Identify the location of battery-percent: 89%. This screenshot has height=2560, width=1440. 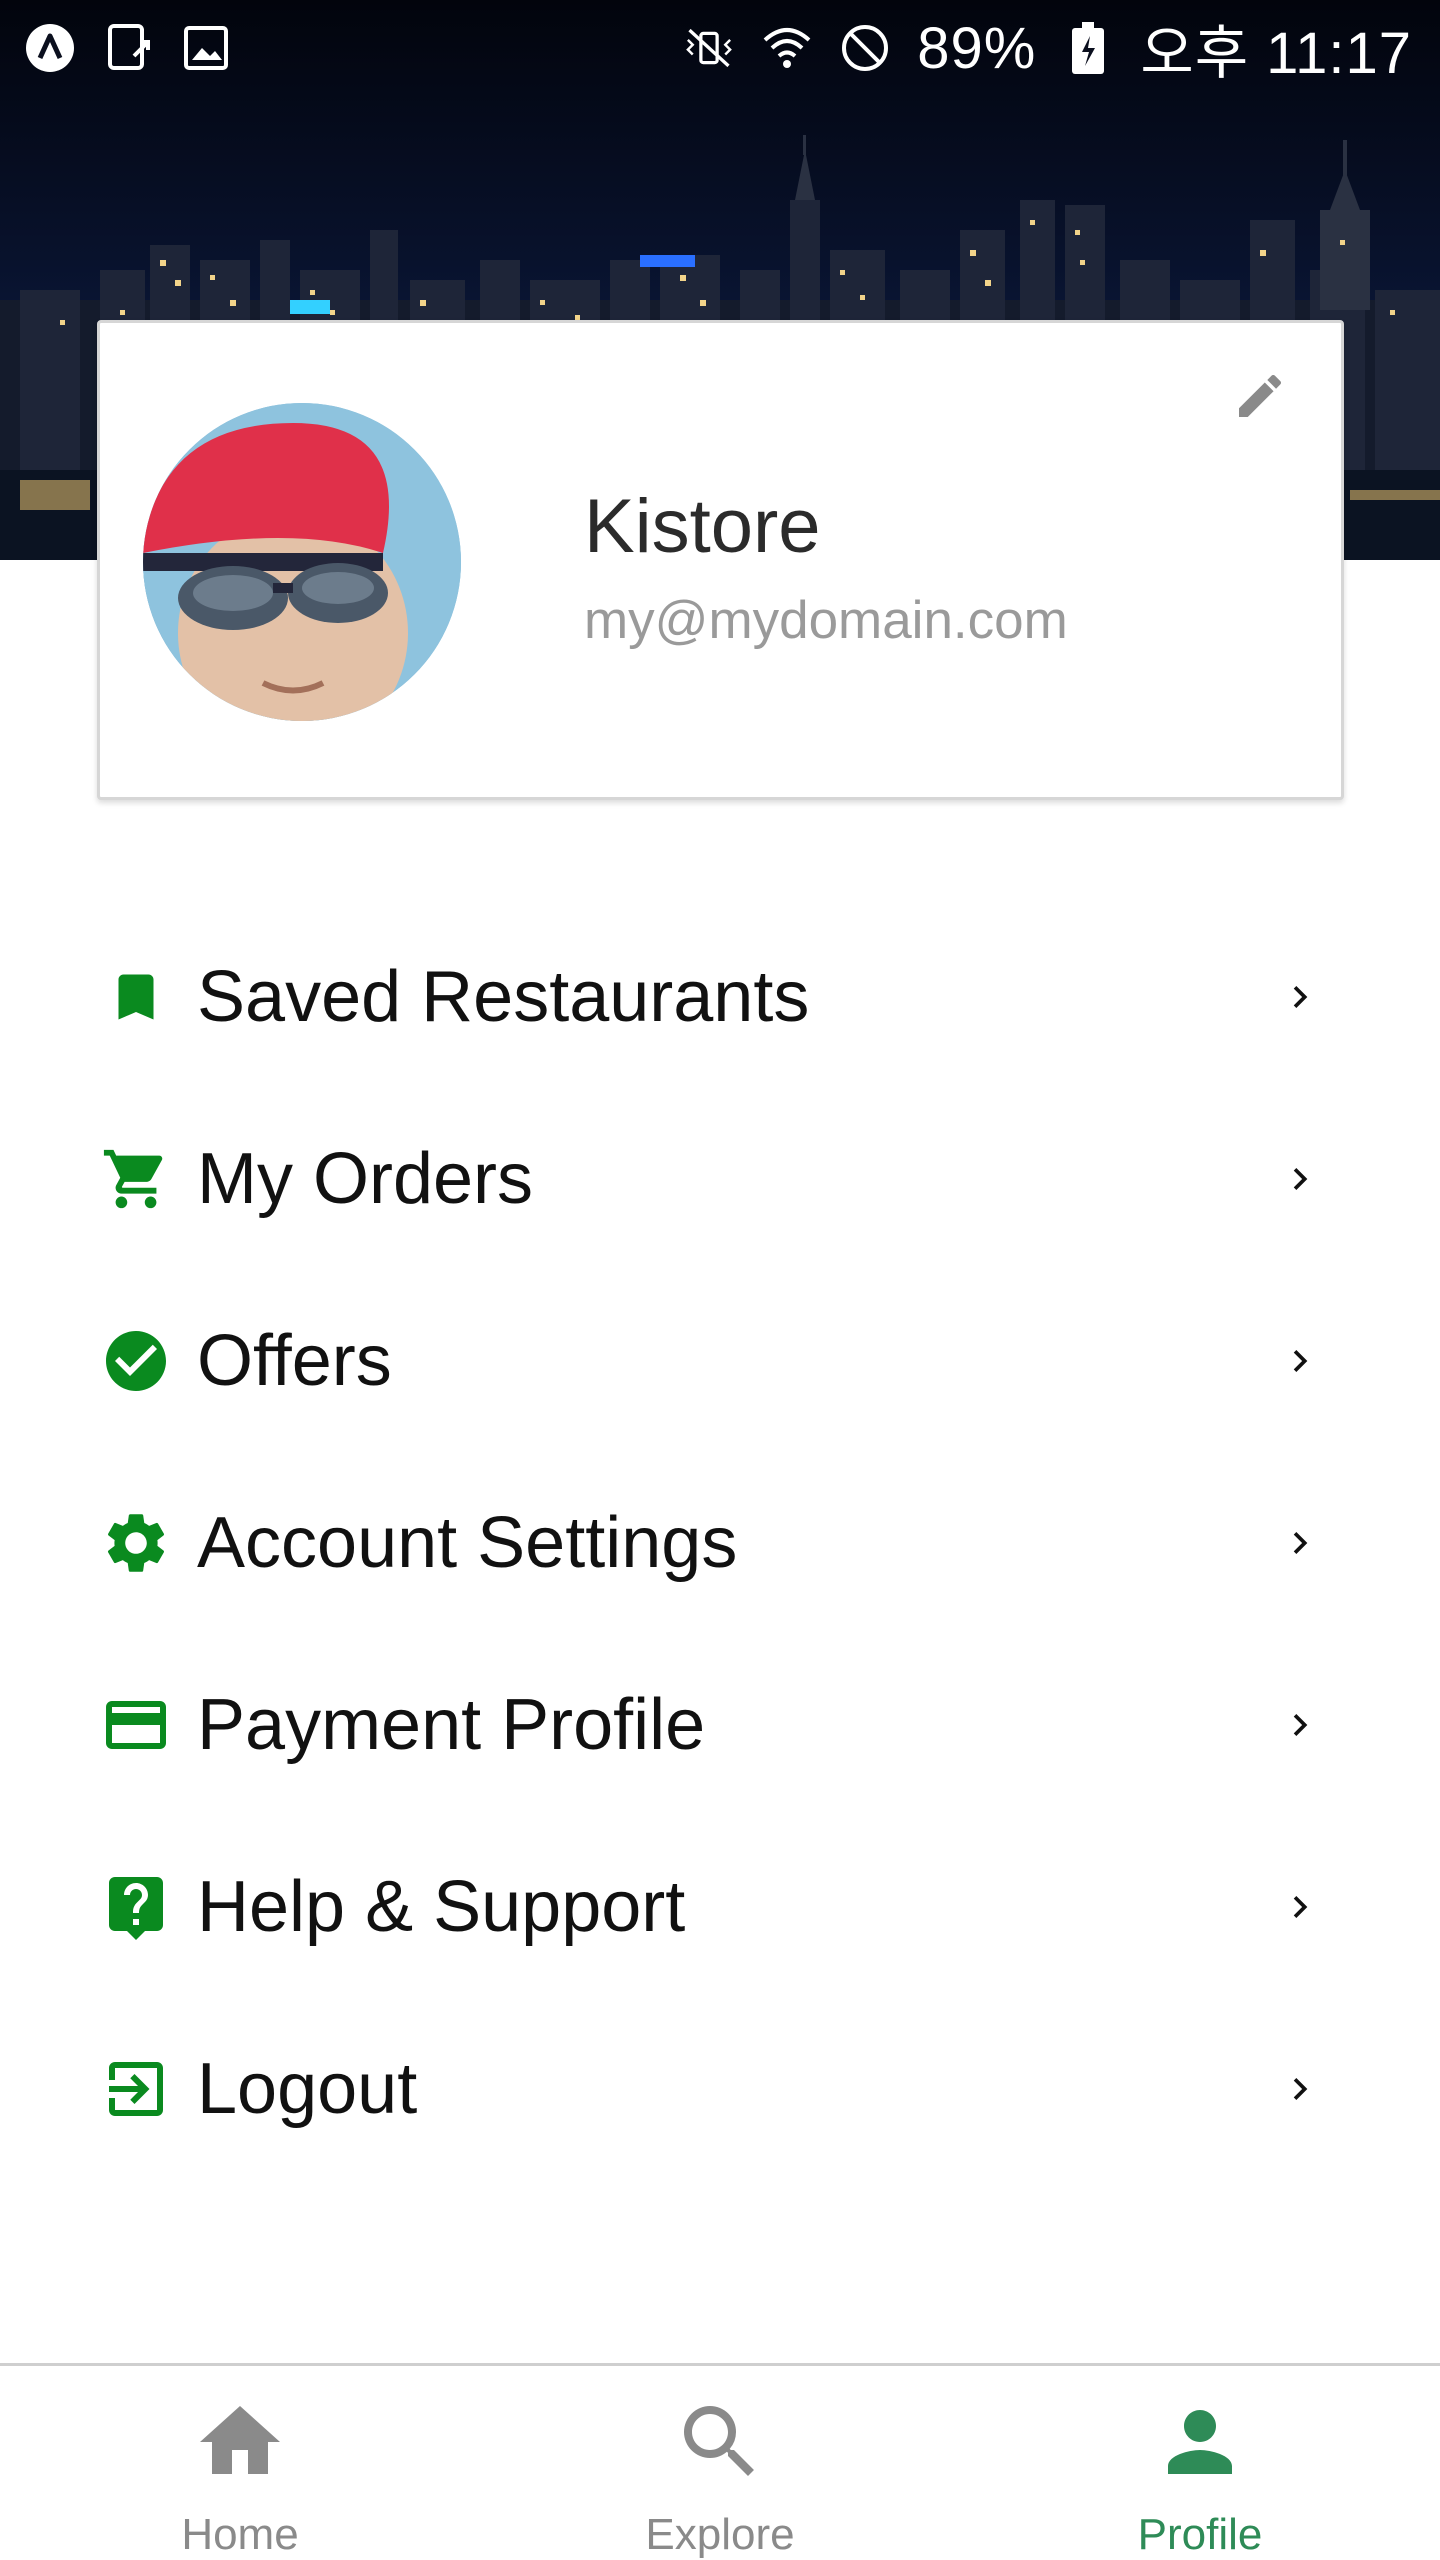
(977, 48).